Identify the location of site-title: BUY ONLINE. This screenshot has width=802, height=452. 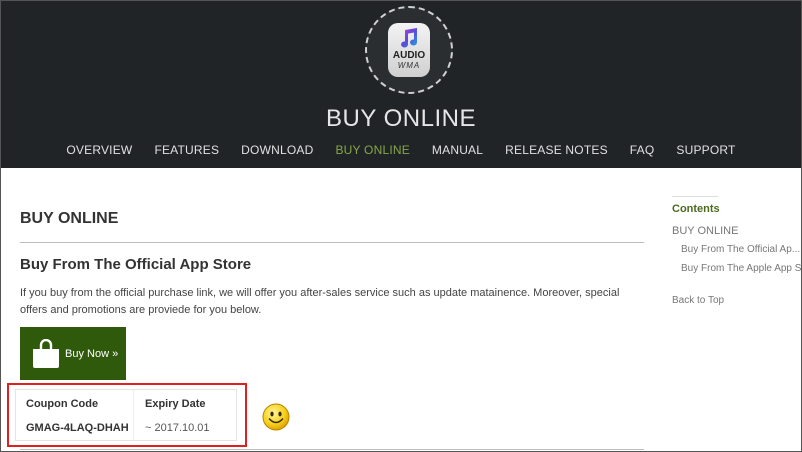
(401, 118).